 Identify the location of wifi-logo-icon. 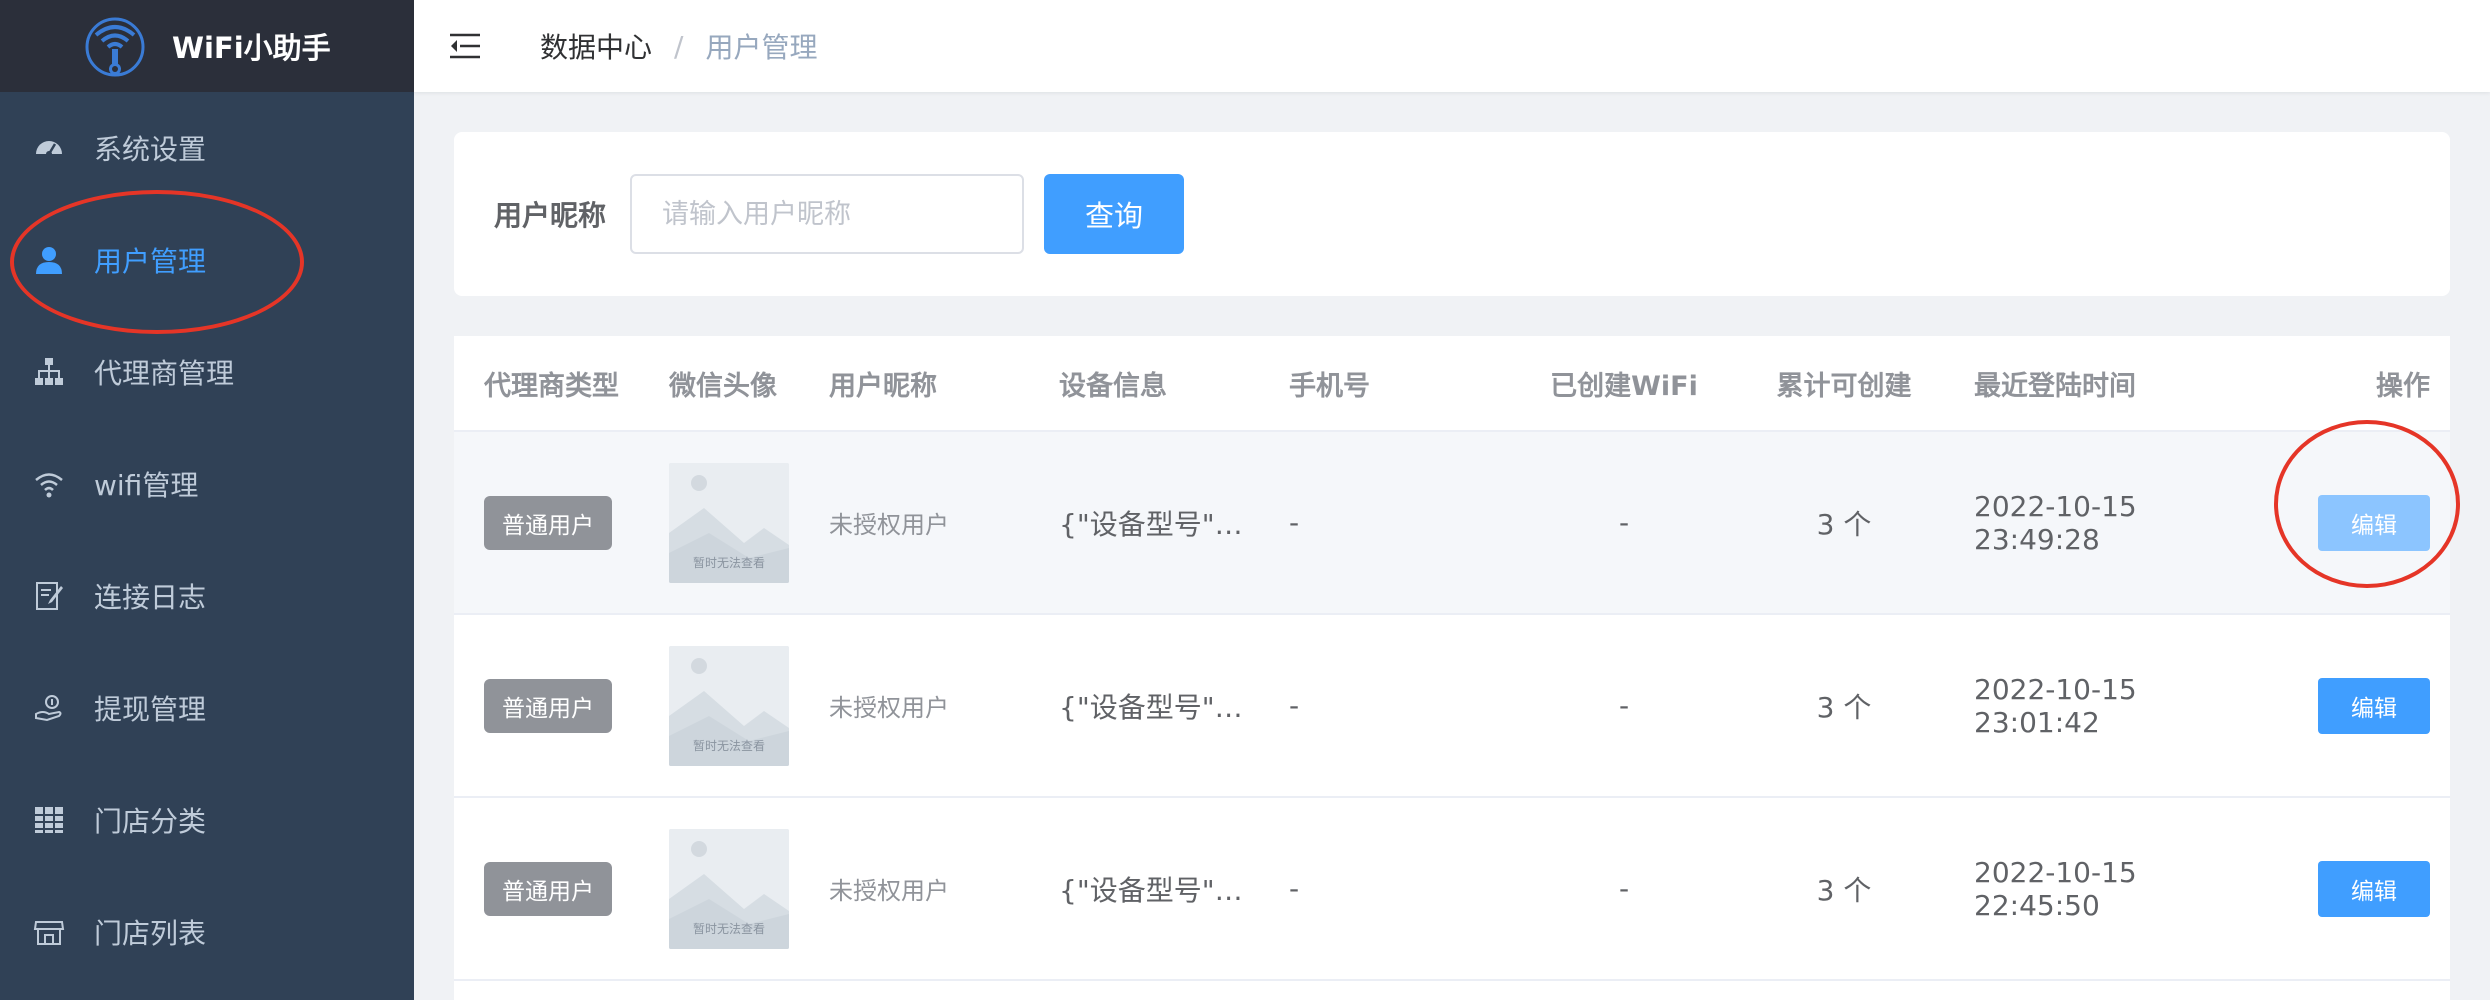
(115, 47).